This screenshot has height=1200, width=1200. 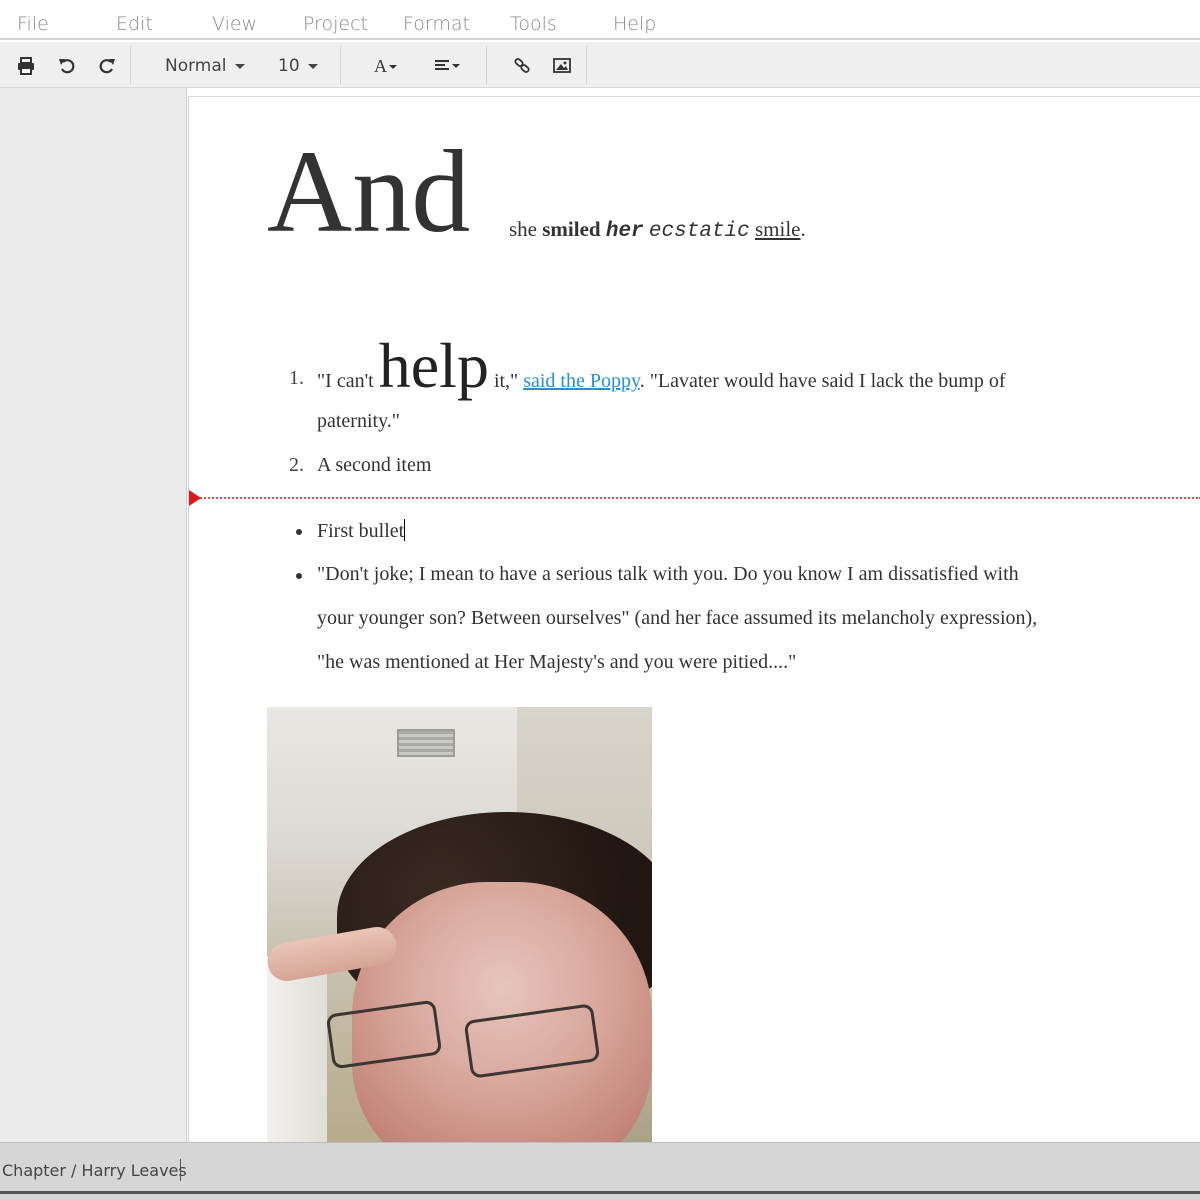 I want to click on list-text: "I can't, so click(x=345, y=381).